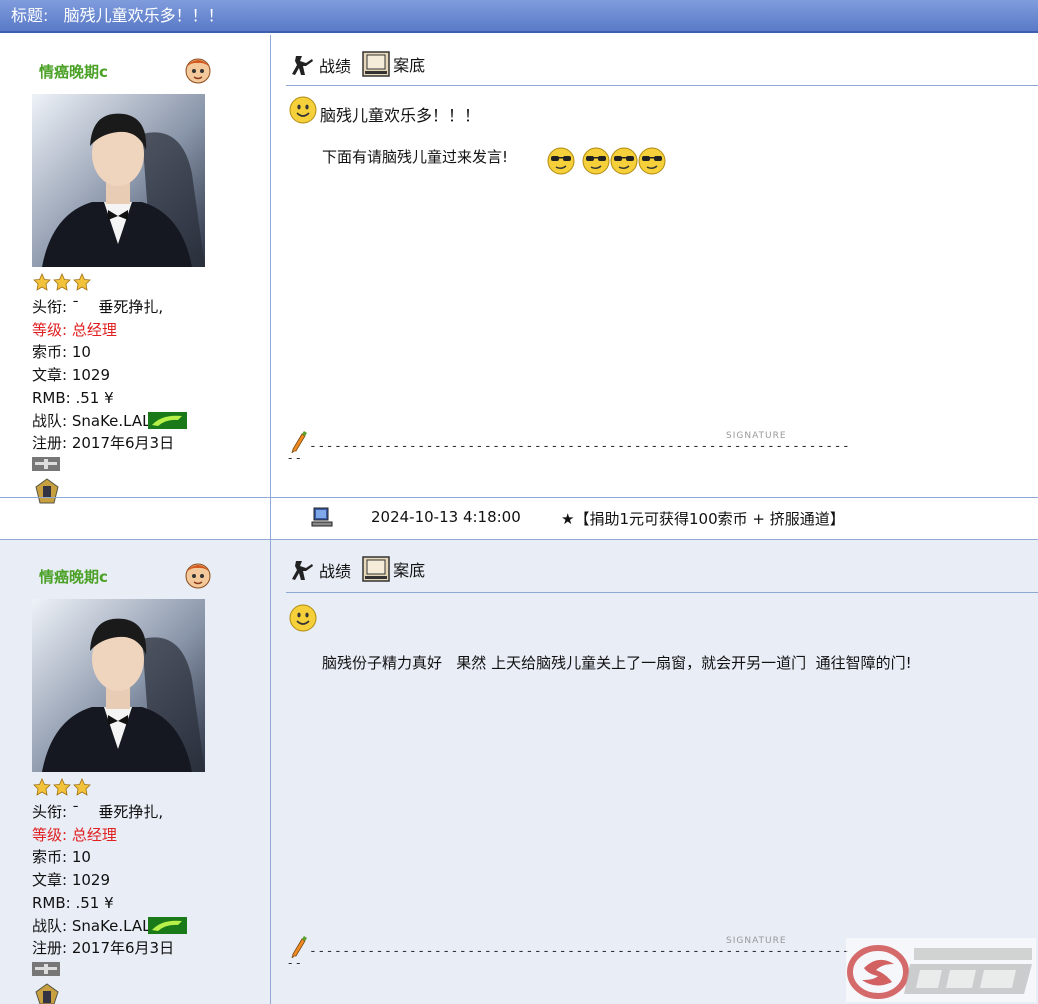  Describe the element at coordinates (30, 15) in the screenshot. I see `thread-title-label: 标题:` at that location.